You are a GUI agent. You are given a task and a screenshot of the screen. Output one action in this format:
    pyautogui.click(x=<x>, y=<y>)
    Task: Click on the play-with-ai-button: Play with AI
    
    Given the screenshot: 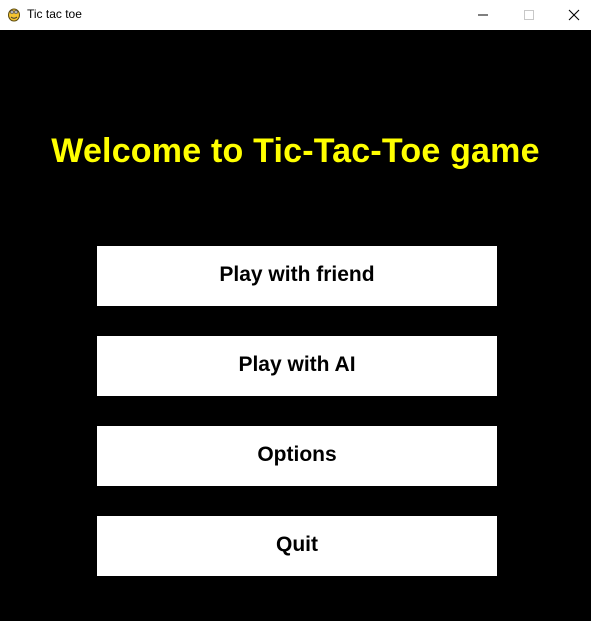 What is the action you would take?
    pyautogui.click(x=297, y=366)
    